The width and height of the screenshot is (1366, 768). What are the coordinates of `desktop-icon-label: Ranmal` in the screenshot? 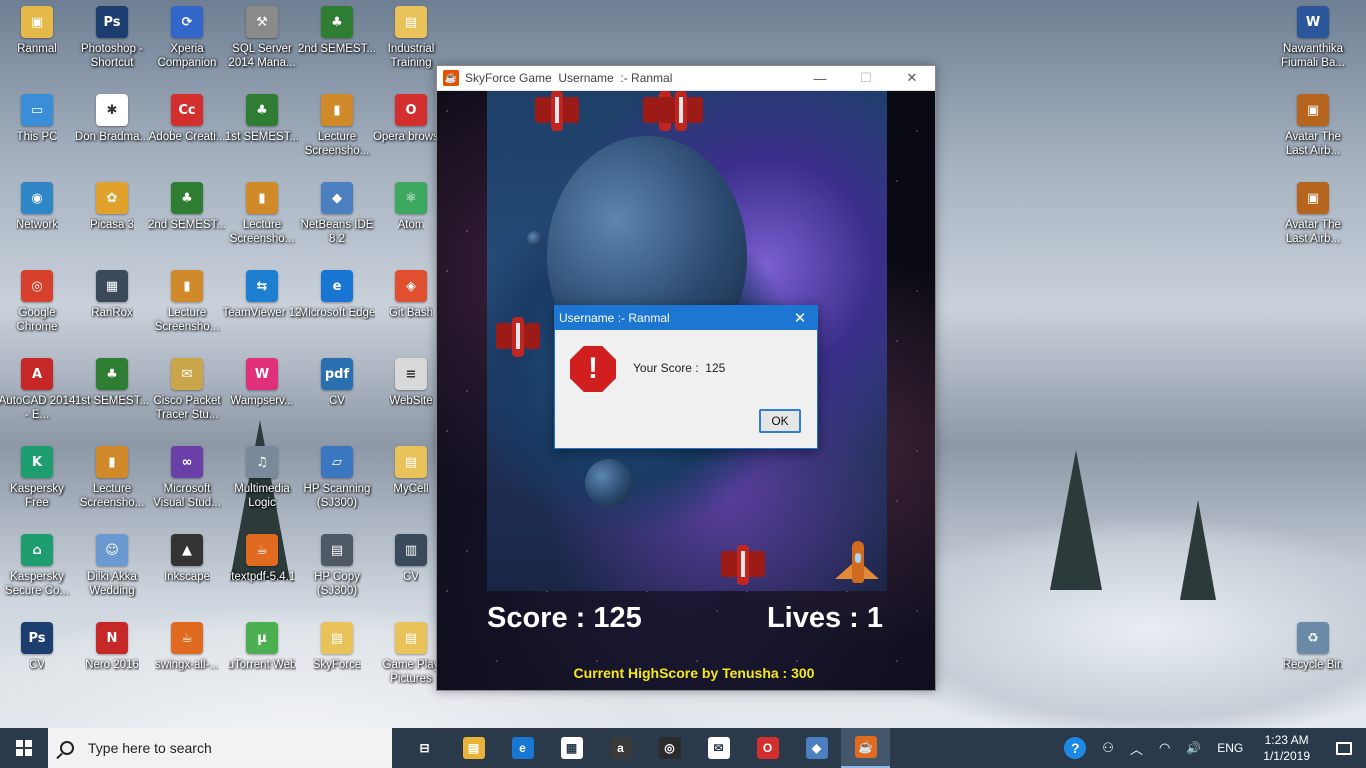 It's located at (37, 49).